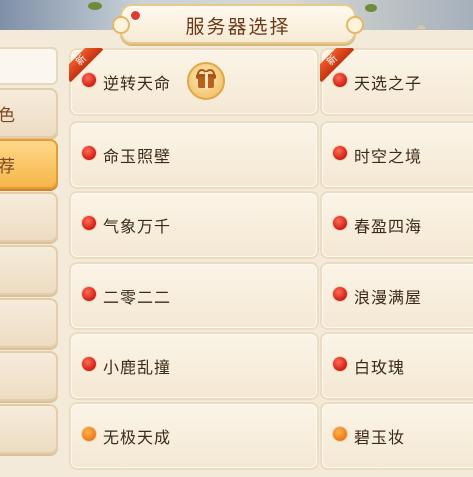 The width and height of the screenshot is (473, 477). I want to click on server-name: 逆转天命, so click(137, 83).